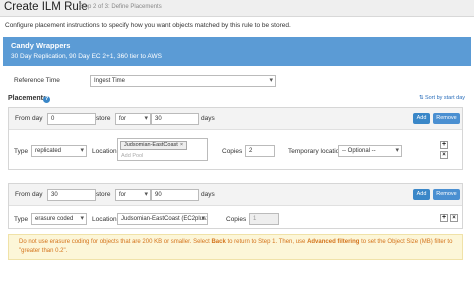  I want to click on reference-time-label: Reference Time, so click(37, 80).